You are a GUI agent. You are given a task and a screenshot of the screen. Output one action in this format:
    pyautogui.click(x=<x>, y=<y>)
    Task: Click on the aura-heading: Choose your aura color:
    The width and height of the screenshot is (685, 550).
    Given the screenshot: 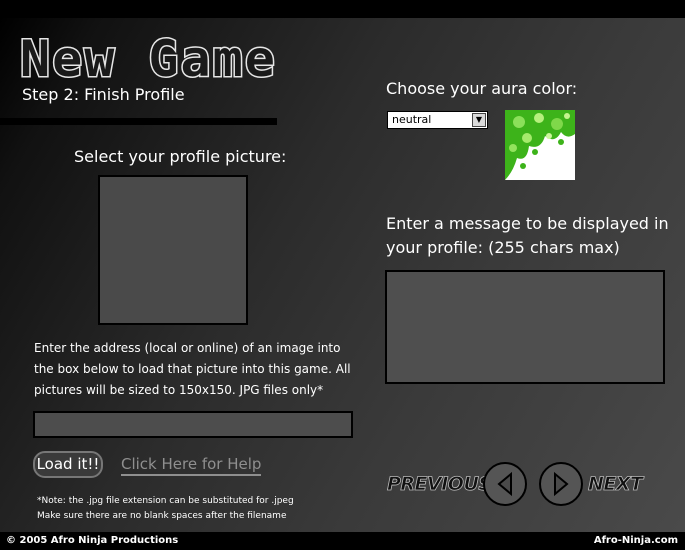 What is the action you would take?
    pyautogui.click(x=482, y=88)
    